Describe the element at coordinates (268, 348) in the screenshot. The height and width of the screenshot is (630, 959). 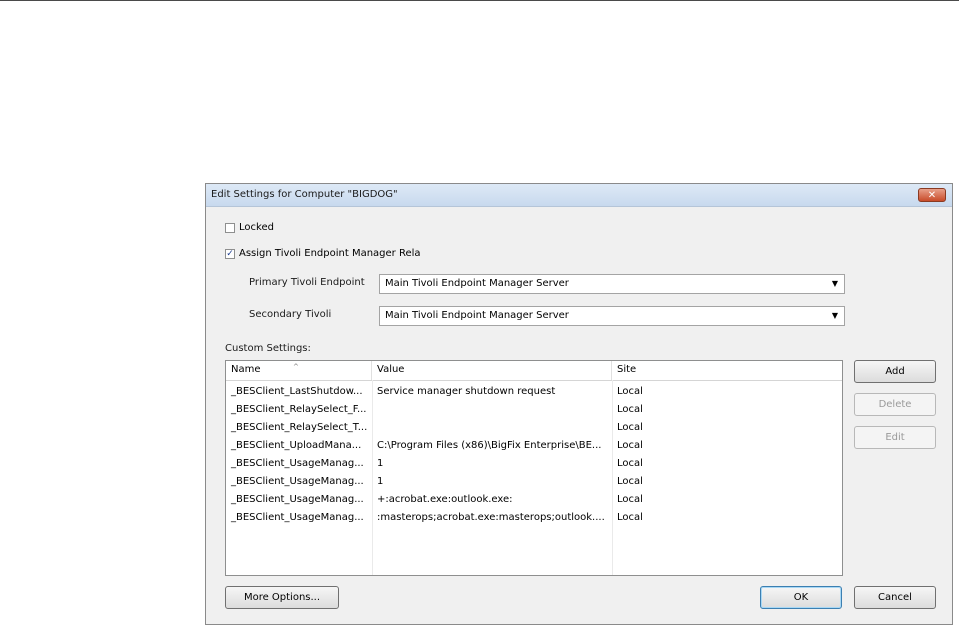
I see `custom-settings-label: Custom Settings:` at that location.